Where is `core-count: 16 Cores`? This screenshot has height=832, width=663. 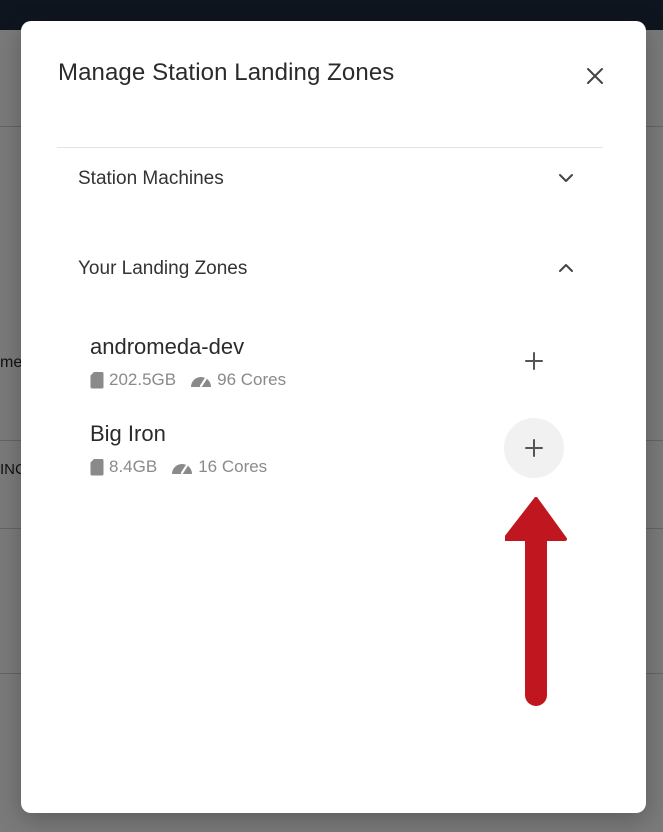 core-count: 16 Cores is located at coordinates (233, 466).